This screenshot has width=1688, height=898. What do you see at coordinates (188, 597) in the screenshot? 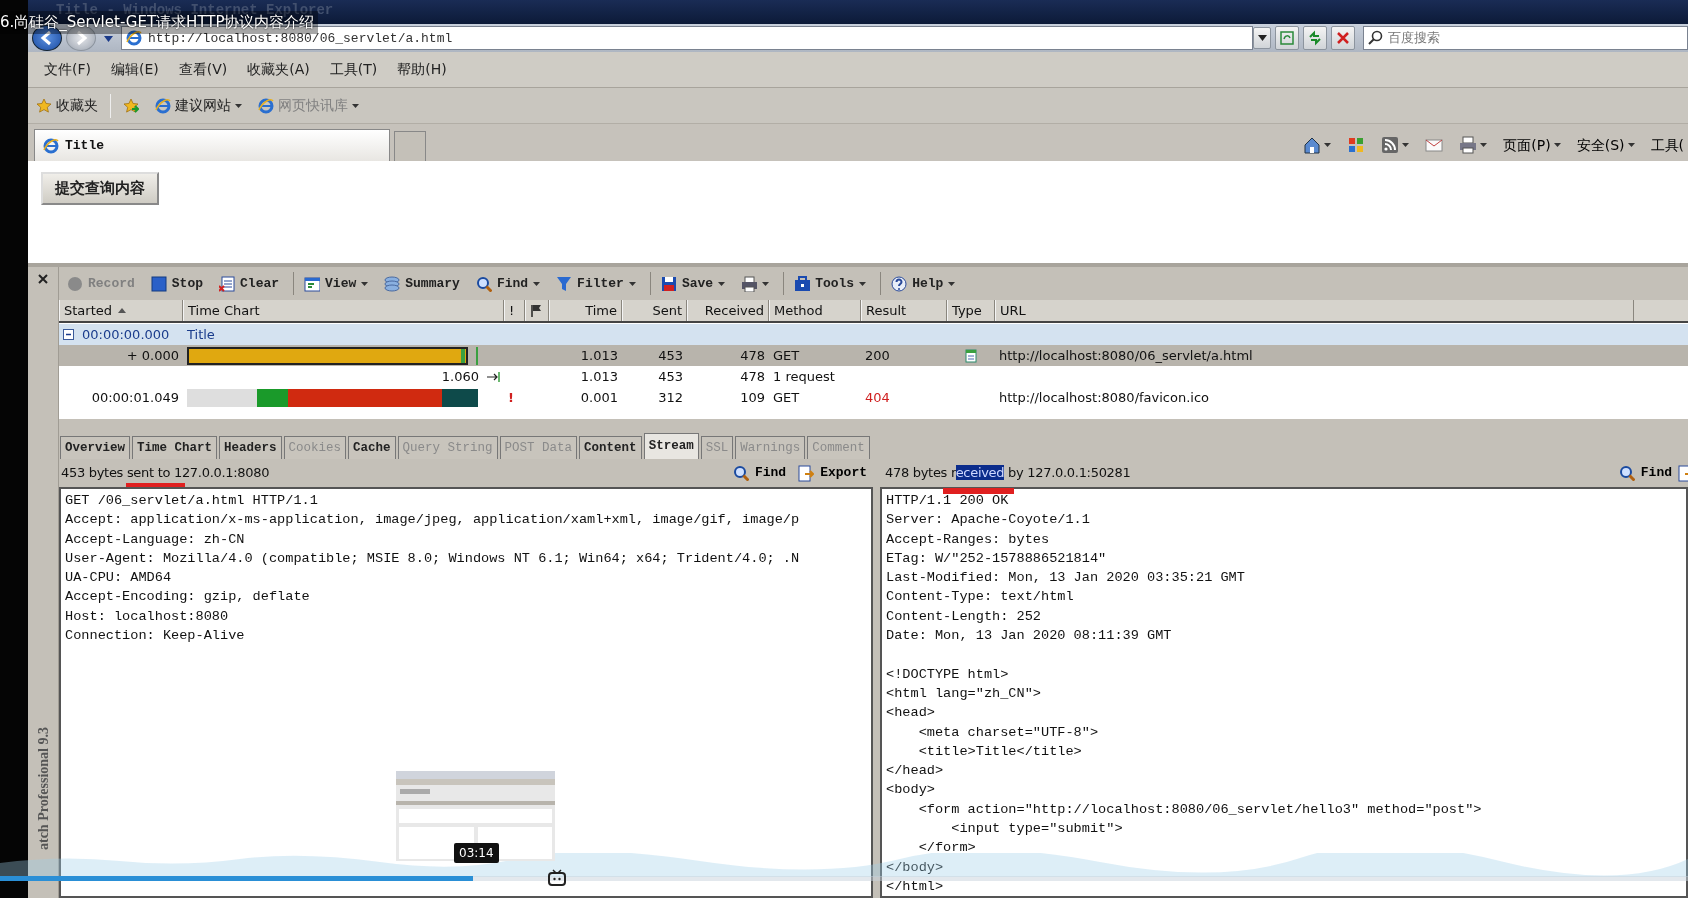
I see `code-line: Accept-Encoding: gzip, deflate` at bounding box center [188, 597].